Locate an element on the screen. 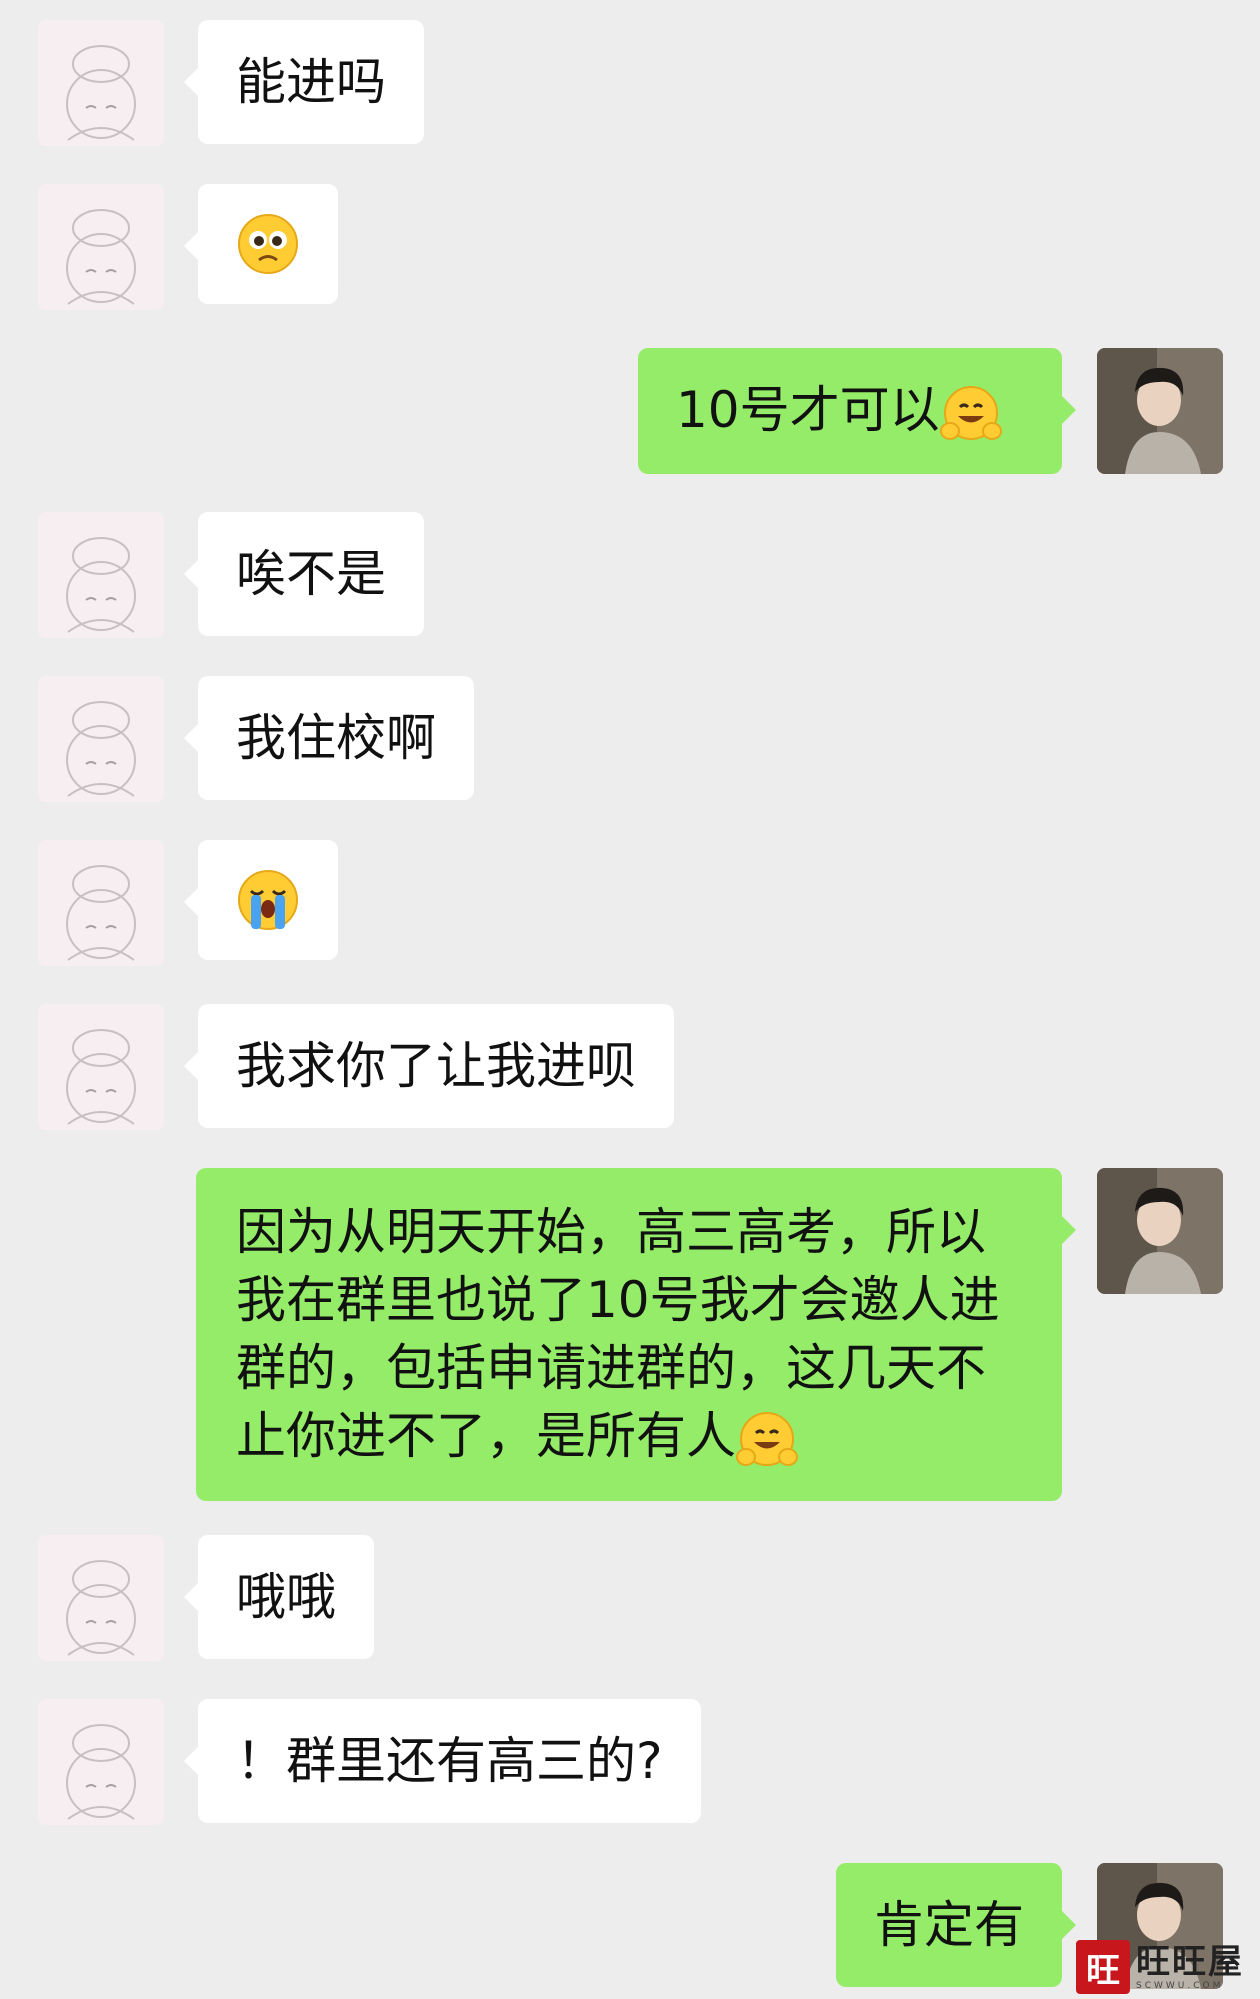 Image resolution: width=1260 pixels, height=1999 pixels. message-bubble-outgoing: 肯定有 is located at coordinates (956, 1925).